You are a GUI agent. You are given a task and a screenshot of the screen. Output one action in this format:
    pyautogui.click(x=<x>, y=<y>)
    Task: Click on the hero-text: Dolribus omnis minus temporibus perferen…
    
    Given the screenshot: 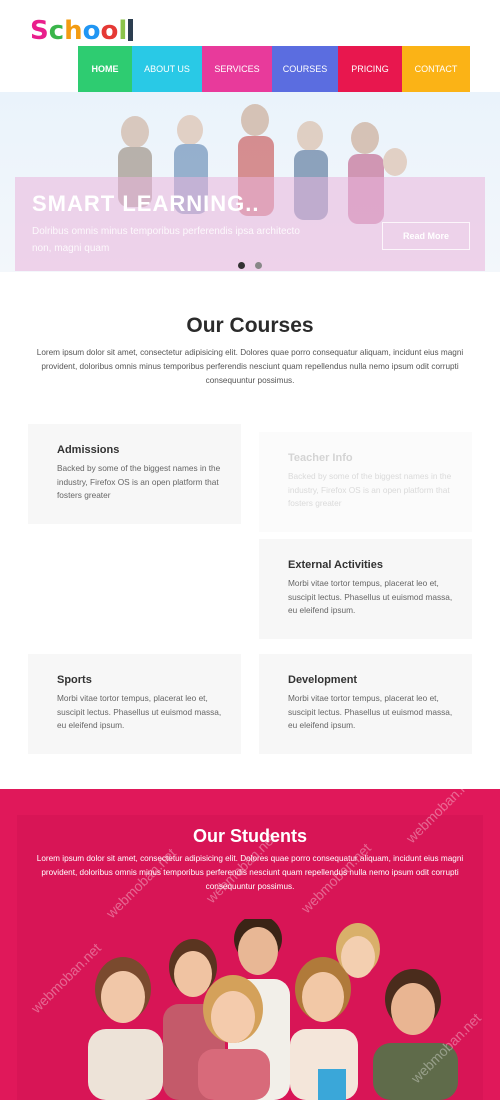 What is the action you would take?
    pyautogui.click(x=166, y=240)
    